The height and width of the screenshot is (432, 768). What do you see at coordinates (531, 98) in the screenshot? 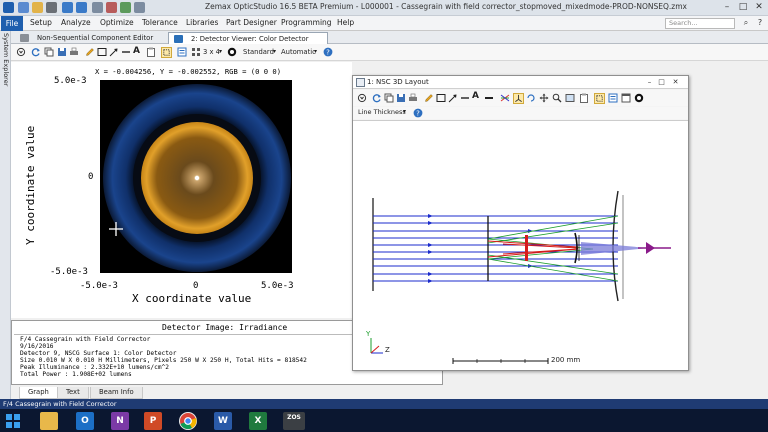
I see `rotate-icon` at bounding box center [531, 98].